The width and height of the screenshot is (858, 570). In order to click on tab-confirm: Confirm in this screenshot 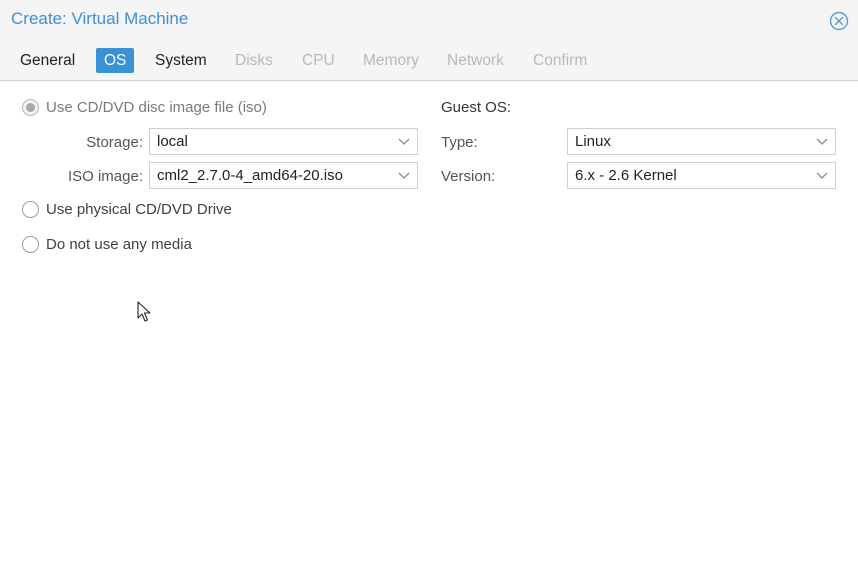, I will do `click(560, 60)`.